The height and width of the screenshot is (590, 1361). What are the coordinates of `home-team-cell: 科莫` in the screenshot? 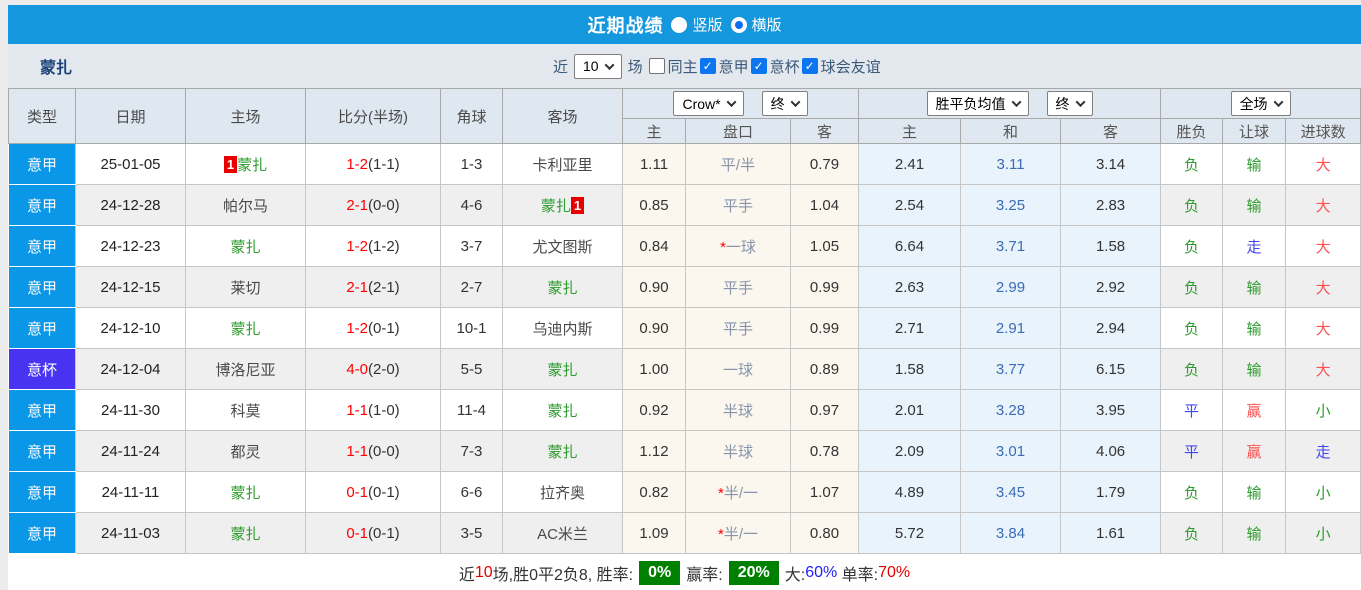 It's located at (245, 410).